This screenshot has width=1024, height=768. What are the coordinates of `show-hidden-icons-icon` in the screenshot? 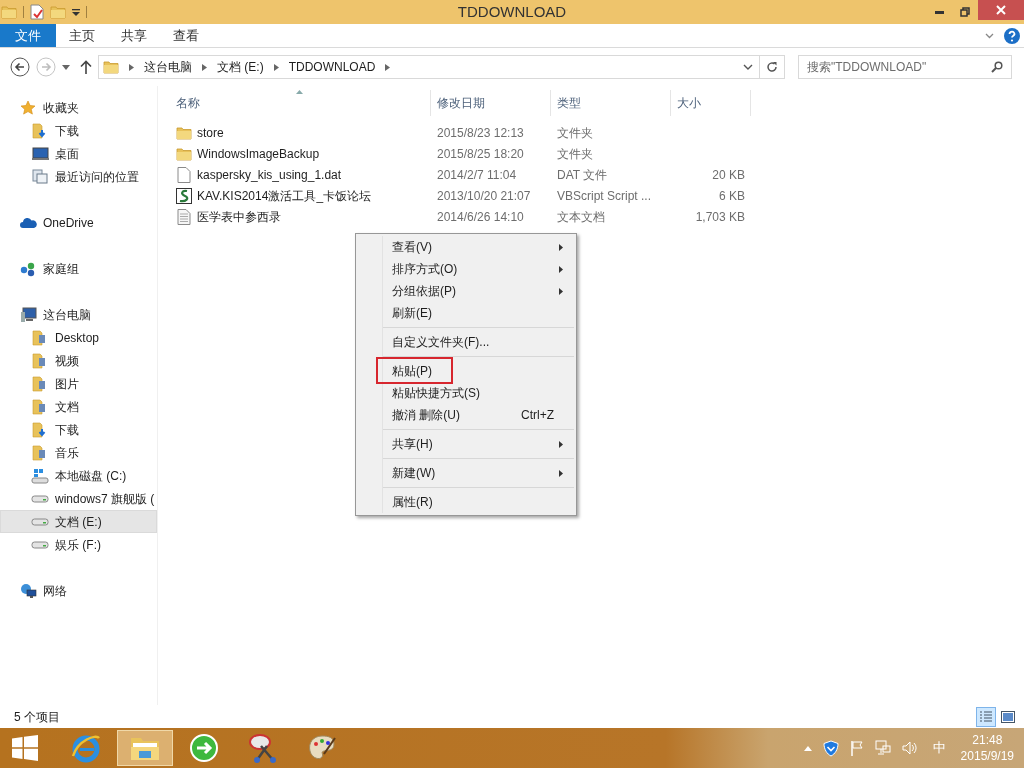 It's located at (807, 748).